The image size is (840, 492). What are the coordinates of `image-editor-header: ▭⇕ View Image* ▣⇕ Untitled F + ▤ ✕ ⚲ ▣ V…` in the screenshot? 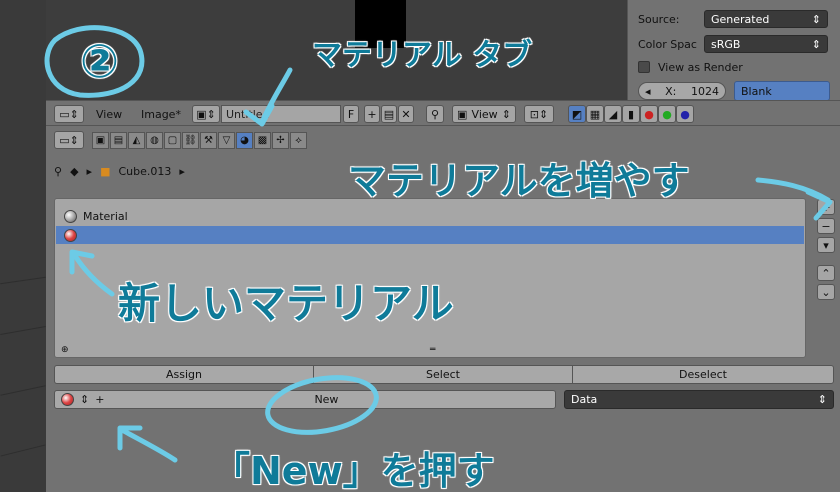 It's located at (443, 113).